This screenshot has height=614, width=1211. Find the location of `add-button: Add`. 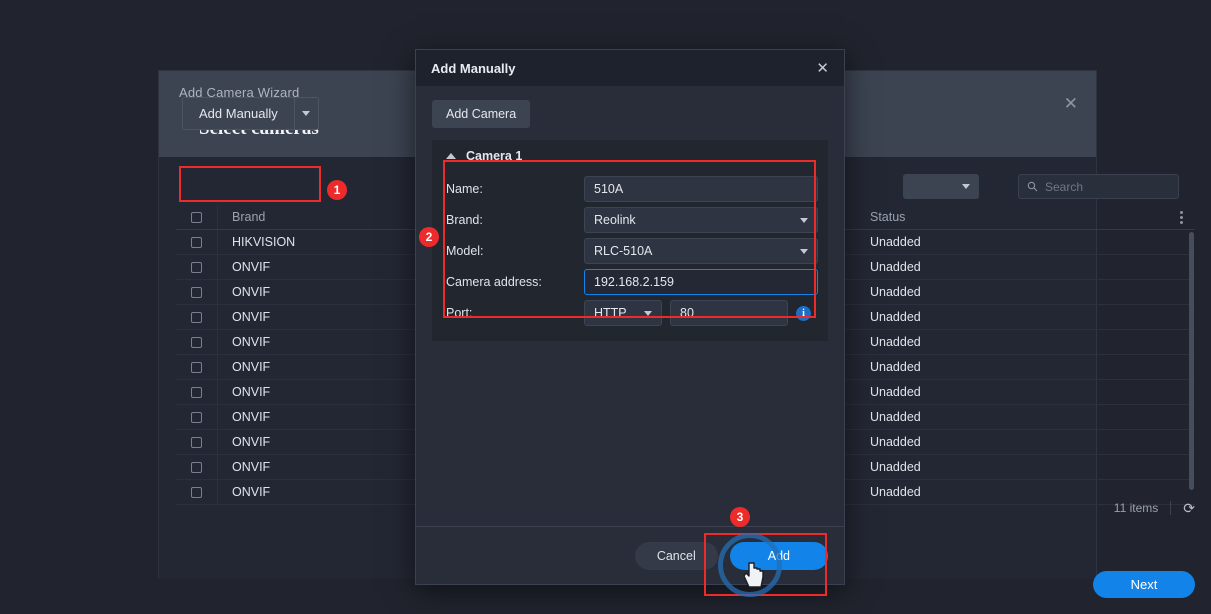

add-button: Add is located at coordinates (778, 555).